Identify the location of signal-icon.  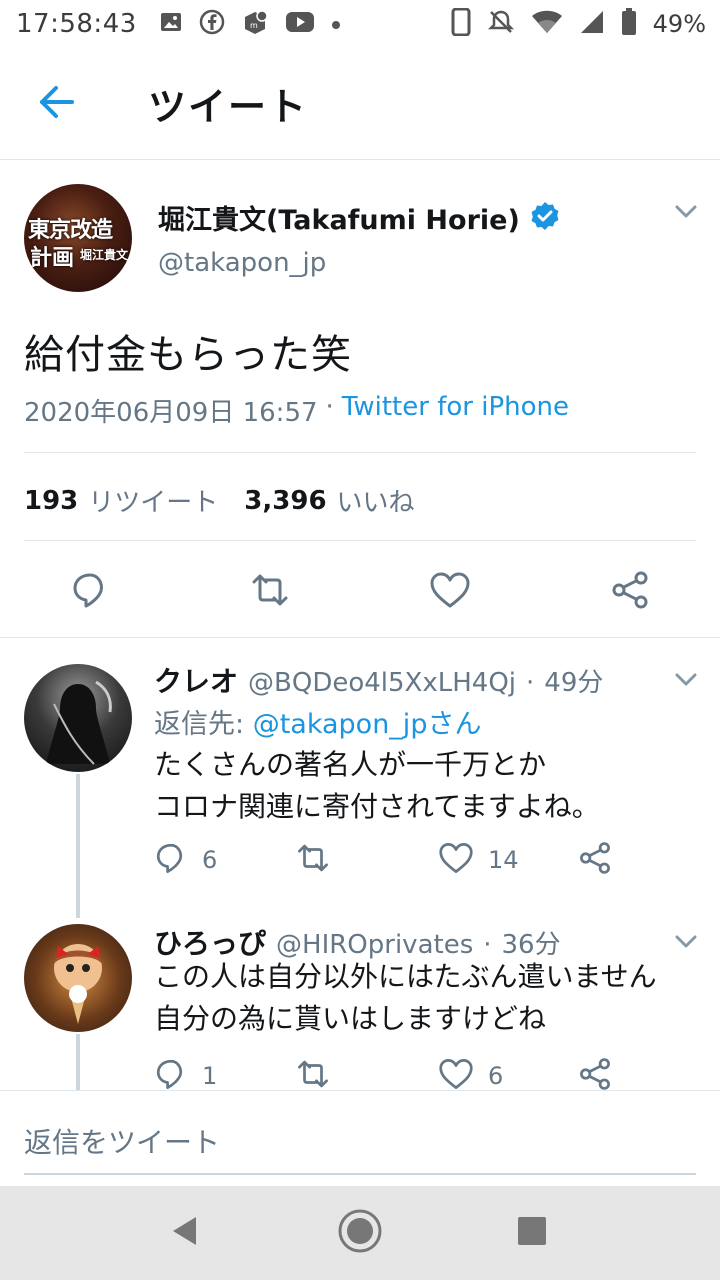
(592, 24).